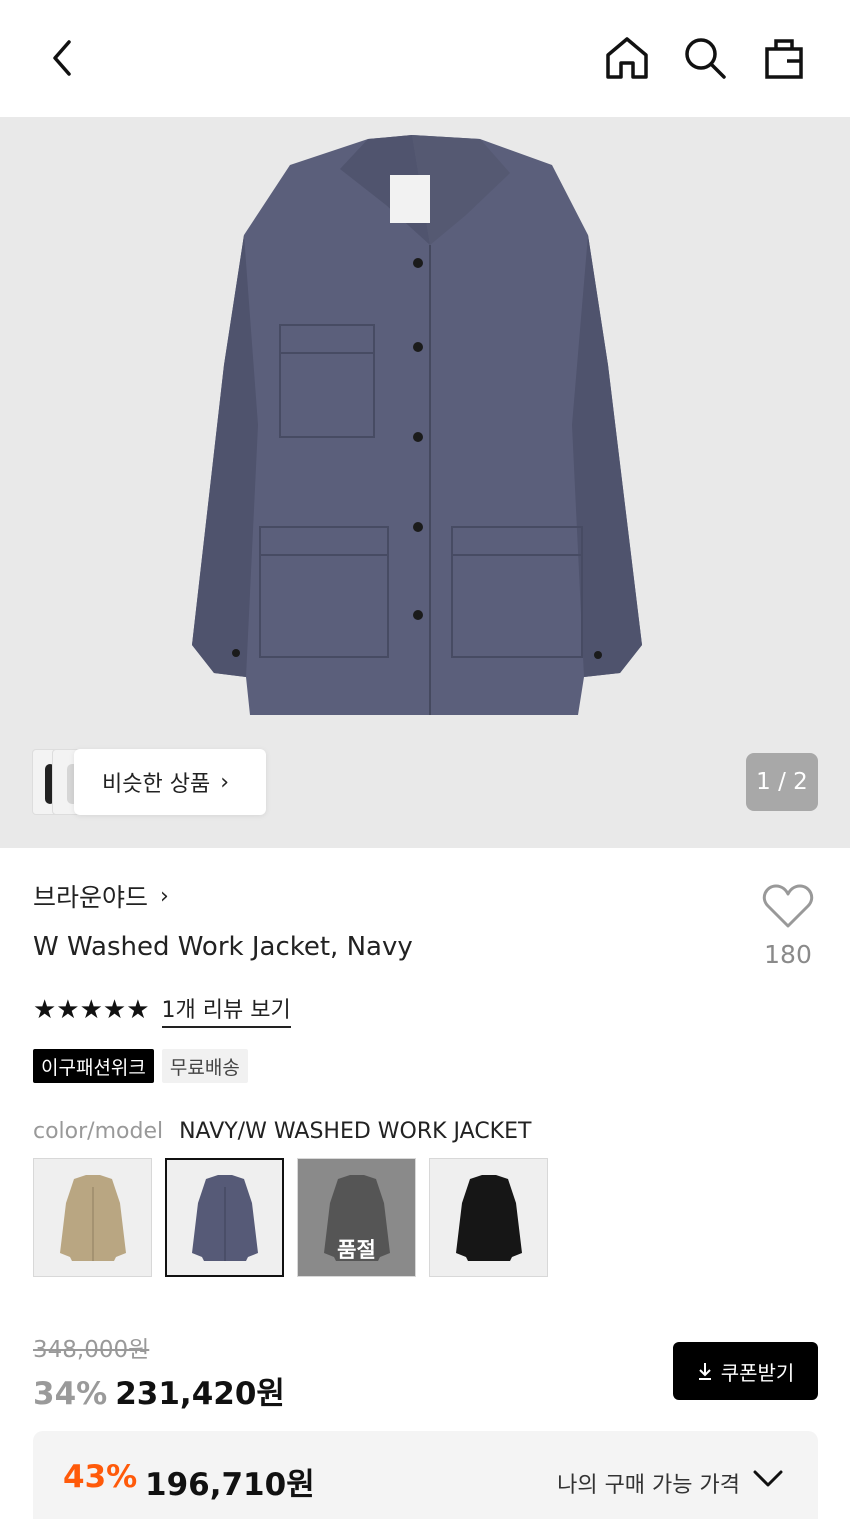  I want to click on star-rating: ★★★★★, so click(91, 1010).